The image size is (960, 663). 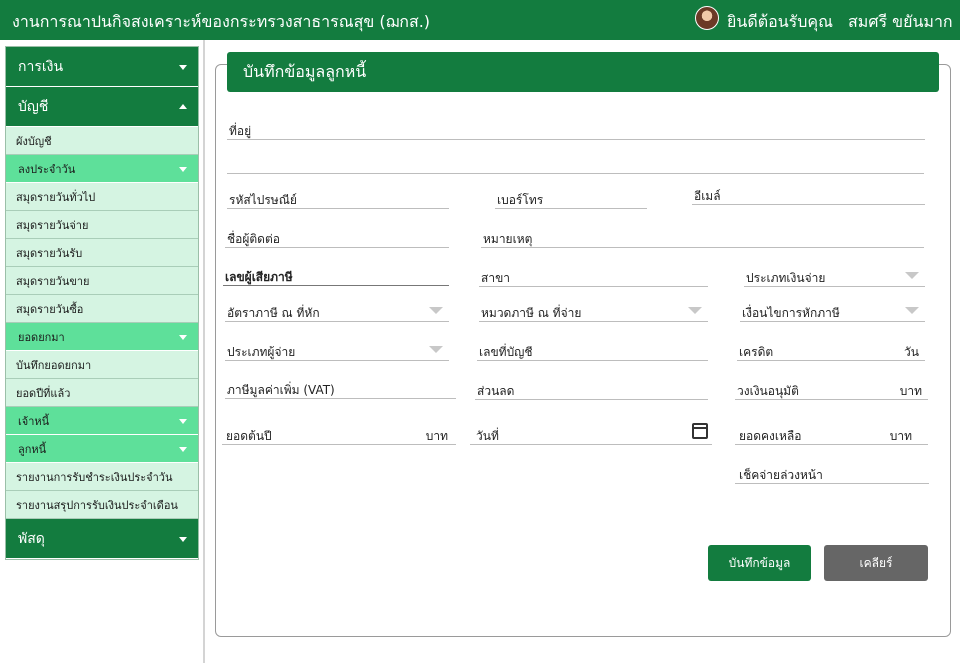 I want to click on sidebar-item-13: ลูกหนี้, so click(x=102, y=449).